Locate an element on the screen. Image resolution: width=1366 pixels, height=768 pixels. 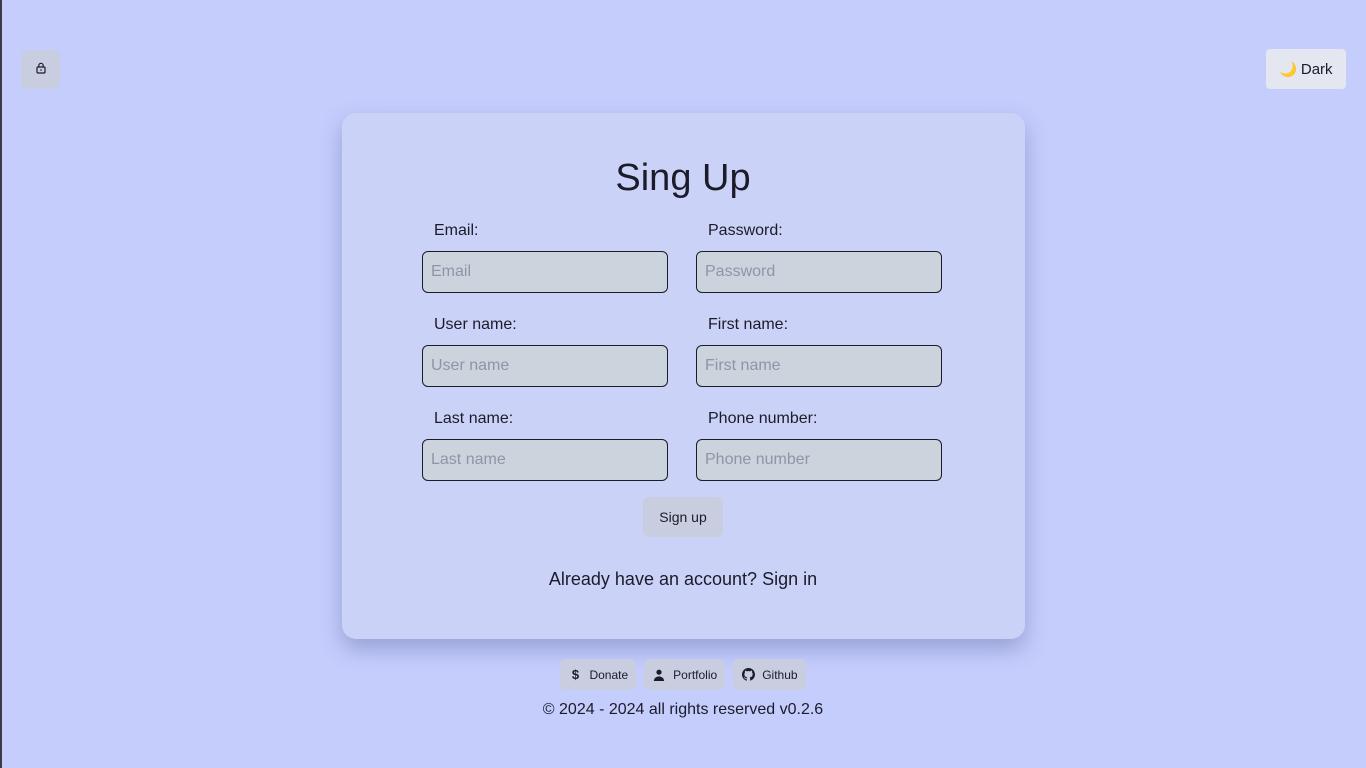
window-edge is located at coordinates (1, 384).